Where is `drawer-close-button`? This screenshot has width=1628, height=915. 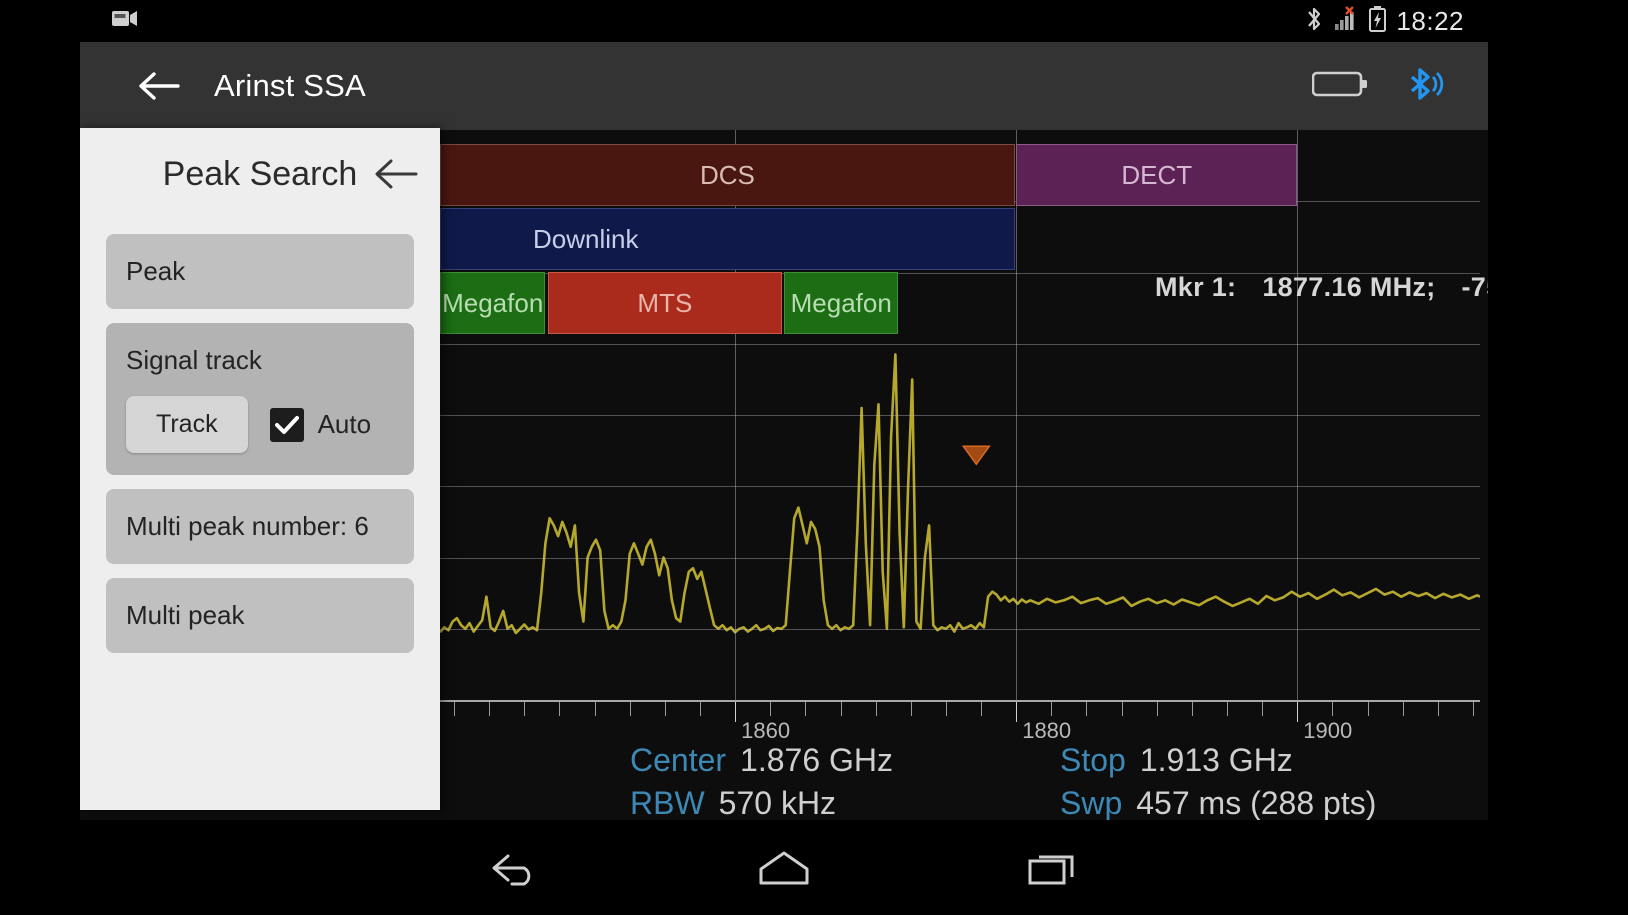 drawer-close-button is located at coordinates (395, 174).